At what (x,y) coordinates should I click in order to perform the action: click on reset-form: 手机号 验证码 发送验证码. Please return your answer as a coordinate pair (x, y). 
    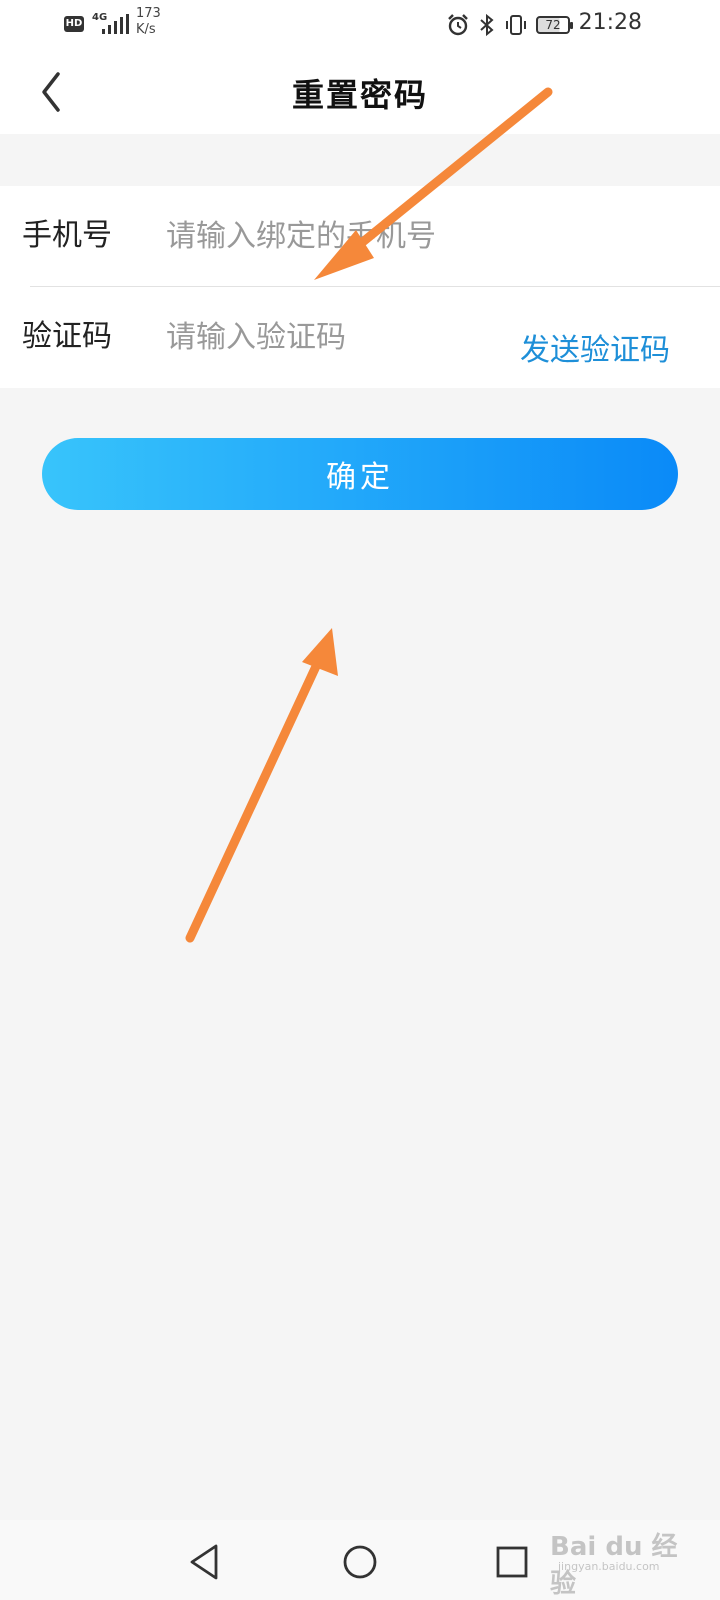
    Looking at the image, I should click on (360, 287).